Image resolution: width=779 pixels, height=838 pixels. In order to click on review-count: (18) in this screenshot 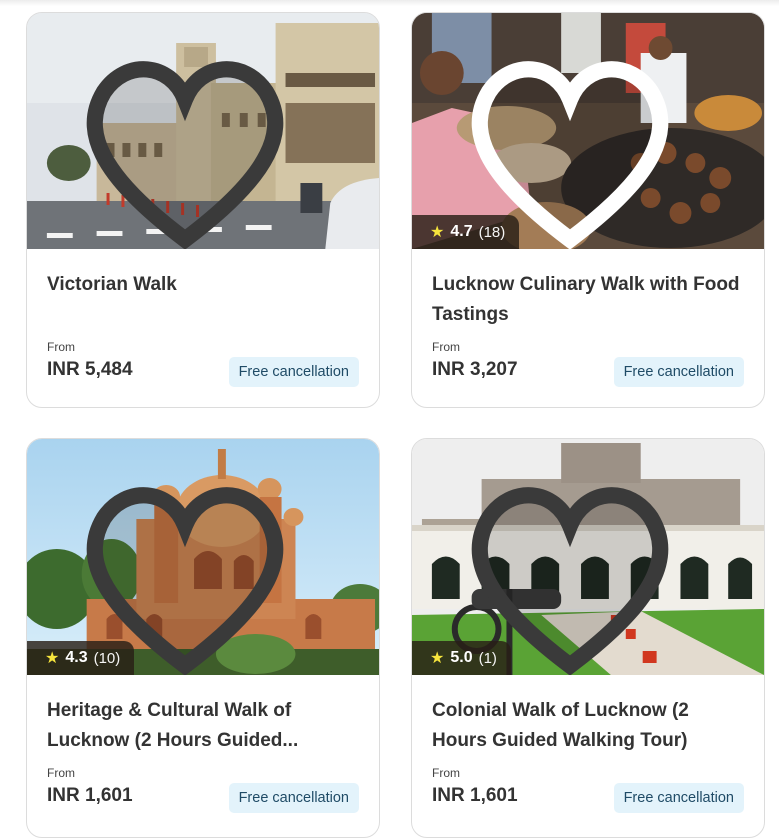, I will do `click(492, 232)`.